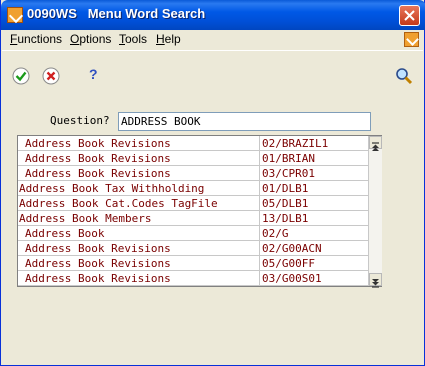  I want to click on table-row: Address Book 02/G, so click(193, 233).